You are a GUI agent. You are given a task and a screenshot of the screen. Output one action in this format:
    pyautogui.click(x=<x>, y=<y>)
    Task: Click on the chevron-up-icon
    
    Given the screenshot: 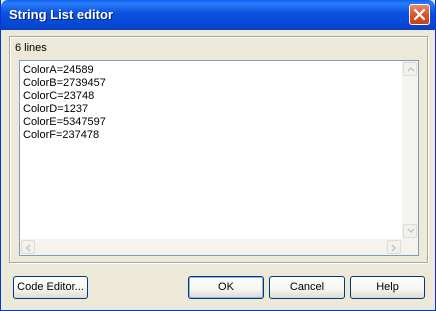 What is the action you would take?
    pyautogui.click(x=411, y=69)
    